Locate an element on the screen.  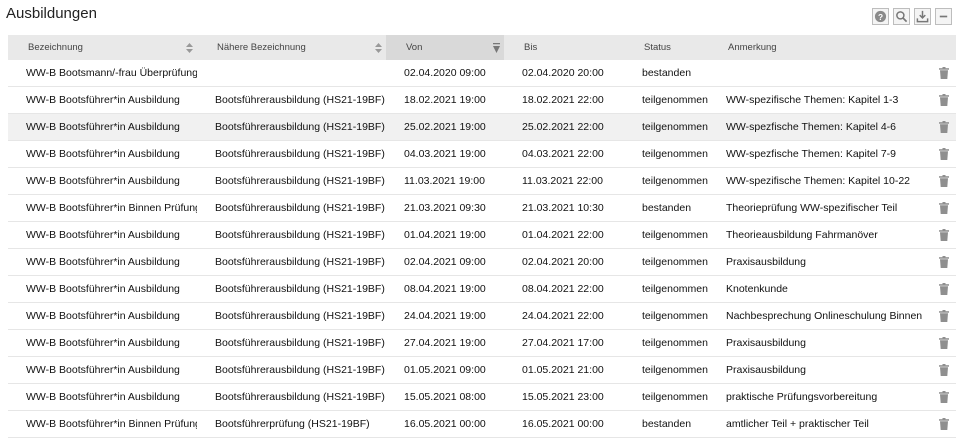
cell-anmerkung: WW-spezfische Themen: Kapitel 7-9 is located at coordinates (820, 154).